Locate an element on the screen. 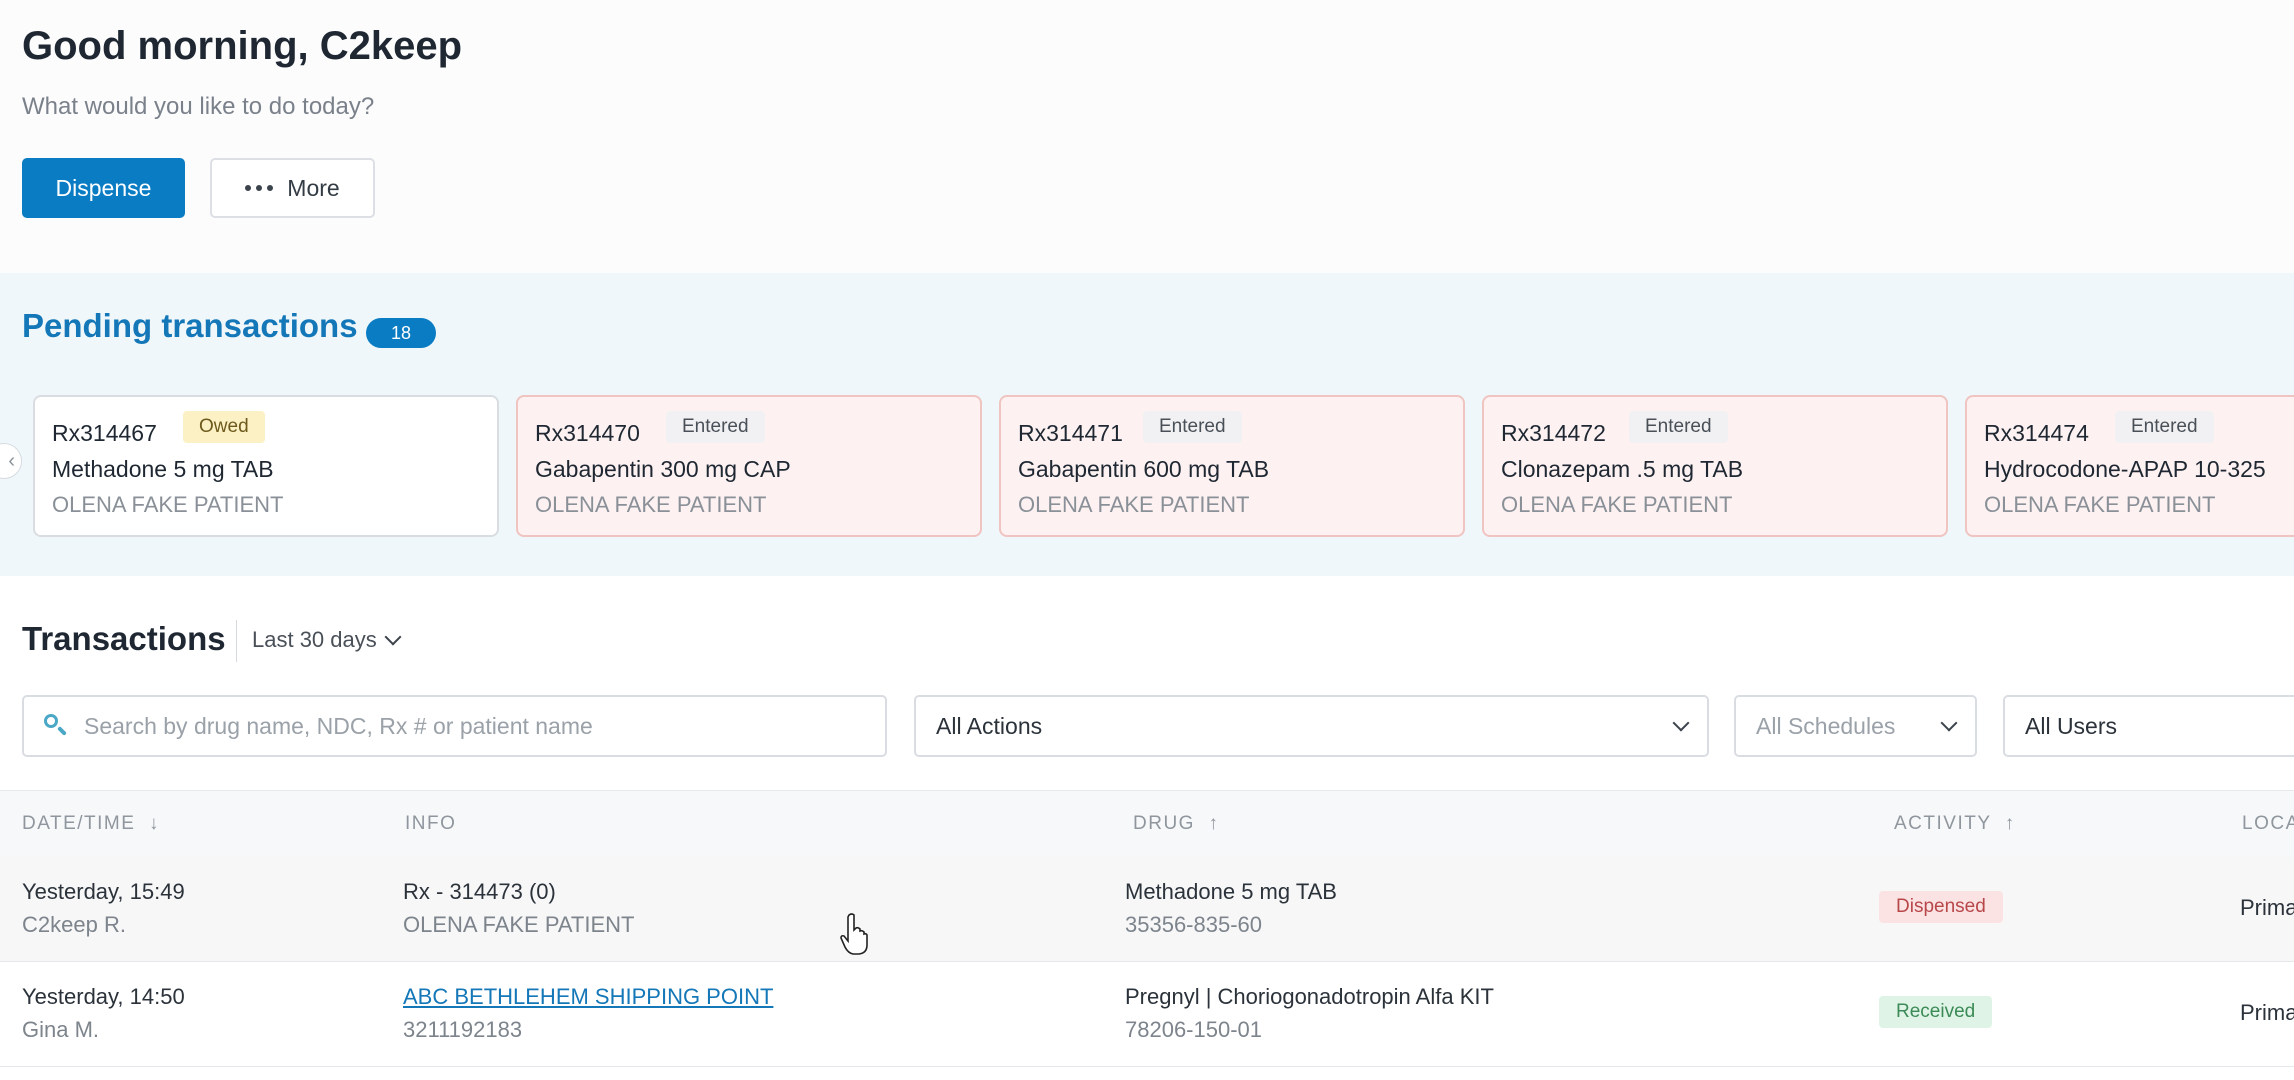 This screenshot has width=2294, height=1080. pending-count-badge: 18 is located at coordinates (401, 333).